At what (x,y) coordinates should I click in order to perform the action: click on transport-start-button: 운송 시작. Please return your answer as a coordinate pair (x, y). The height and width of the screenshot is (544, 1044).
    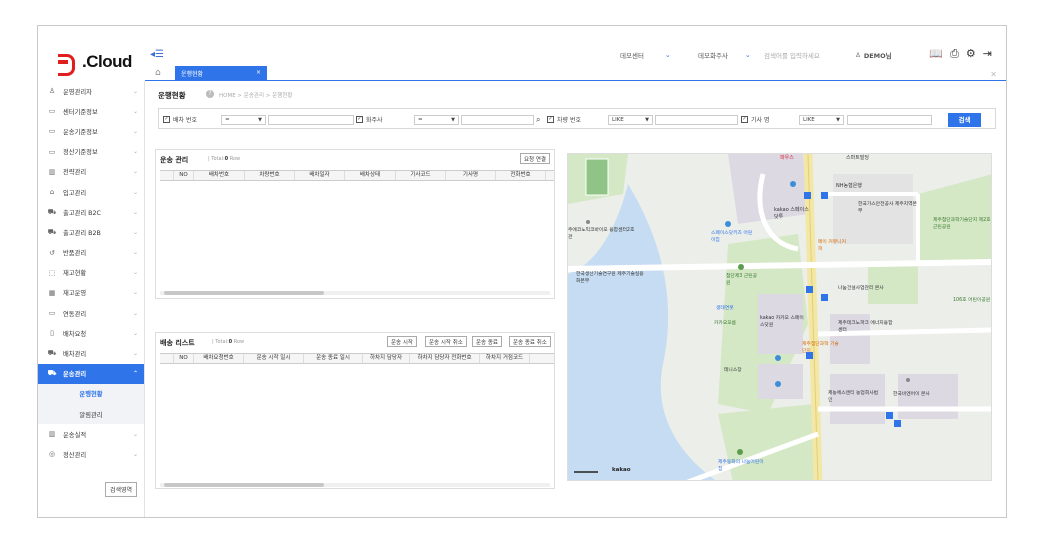
    Looking at the image, I should click on (402, 341).